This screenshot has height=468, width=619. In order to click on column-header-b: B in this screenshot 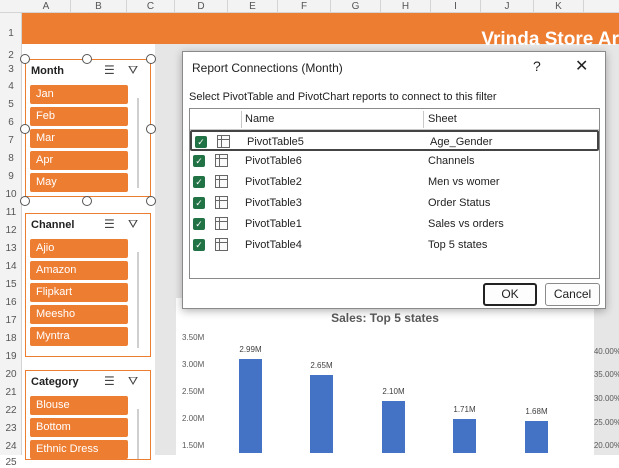, I will do `click(99, 6)`.